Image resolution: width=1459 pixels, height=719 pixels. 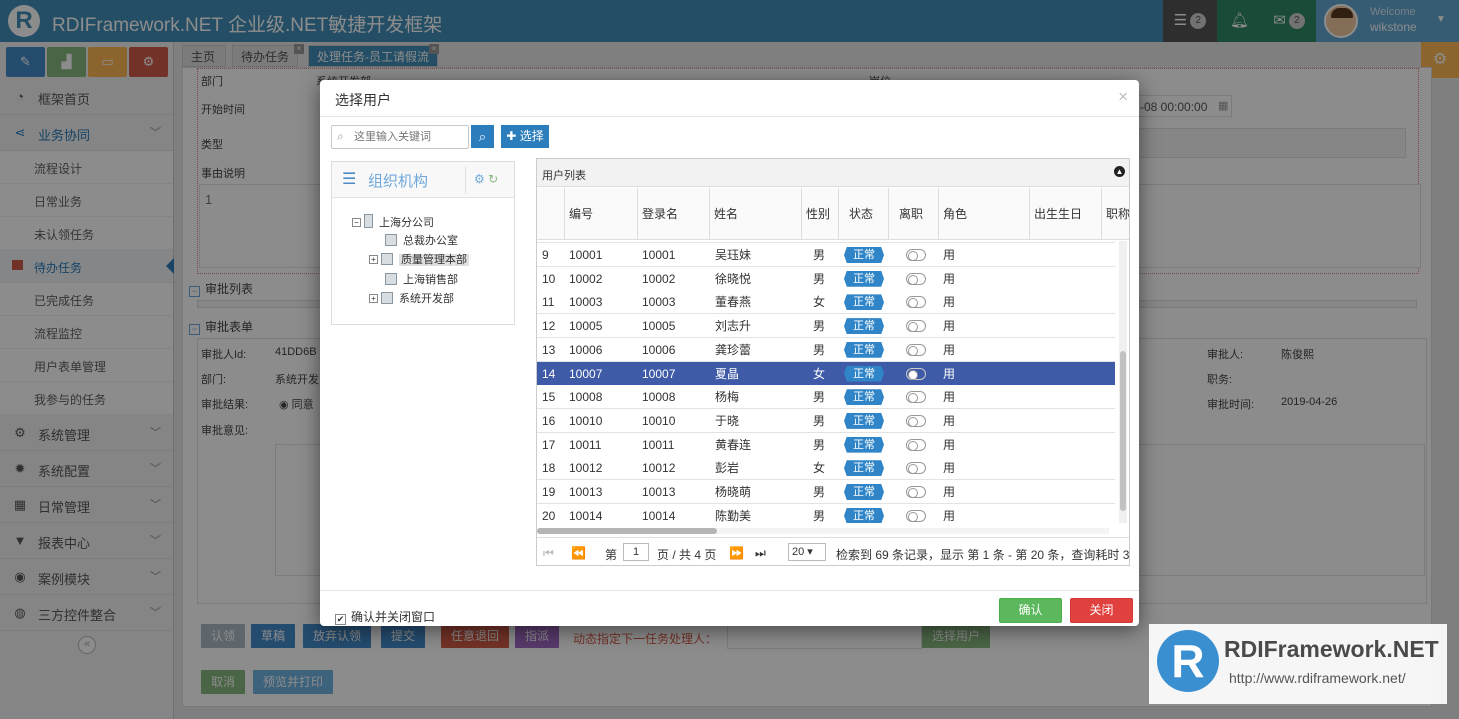 I want to click on close-button: 关闭, so click(x=1101, y=610).